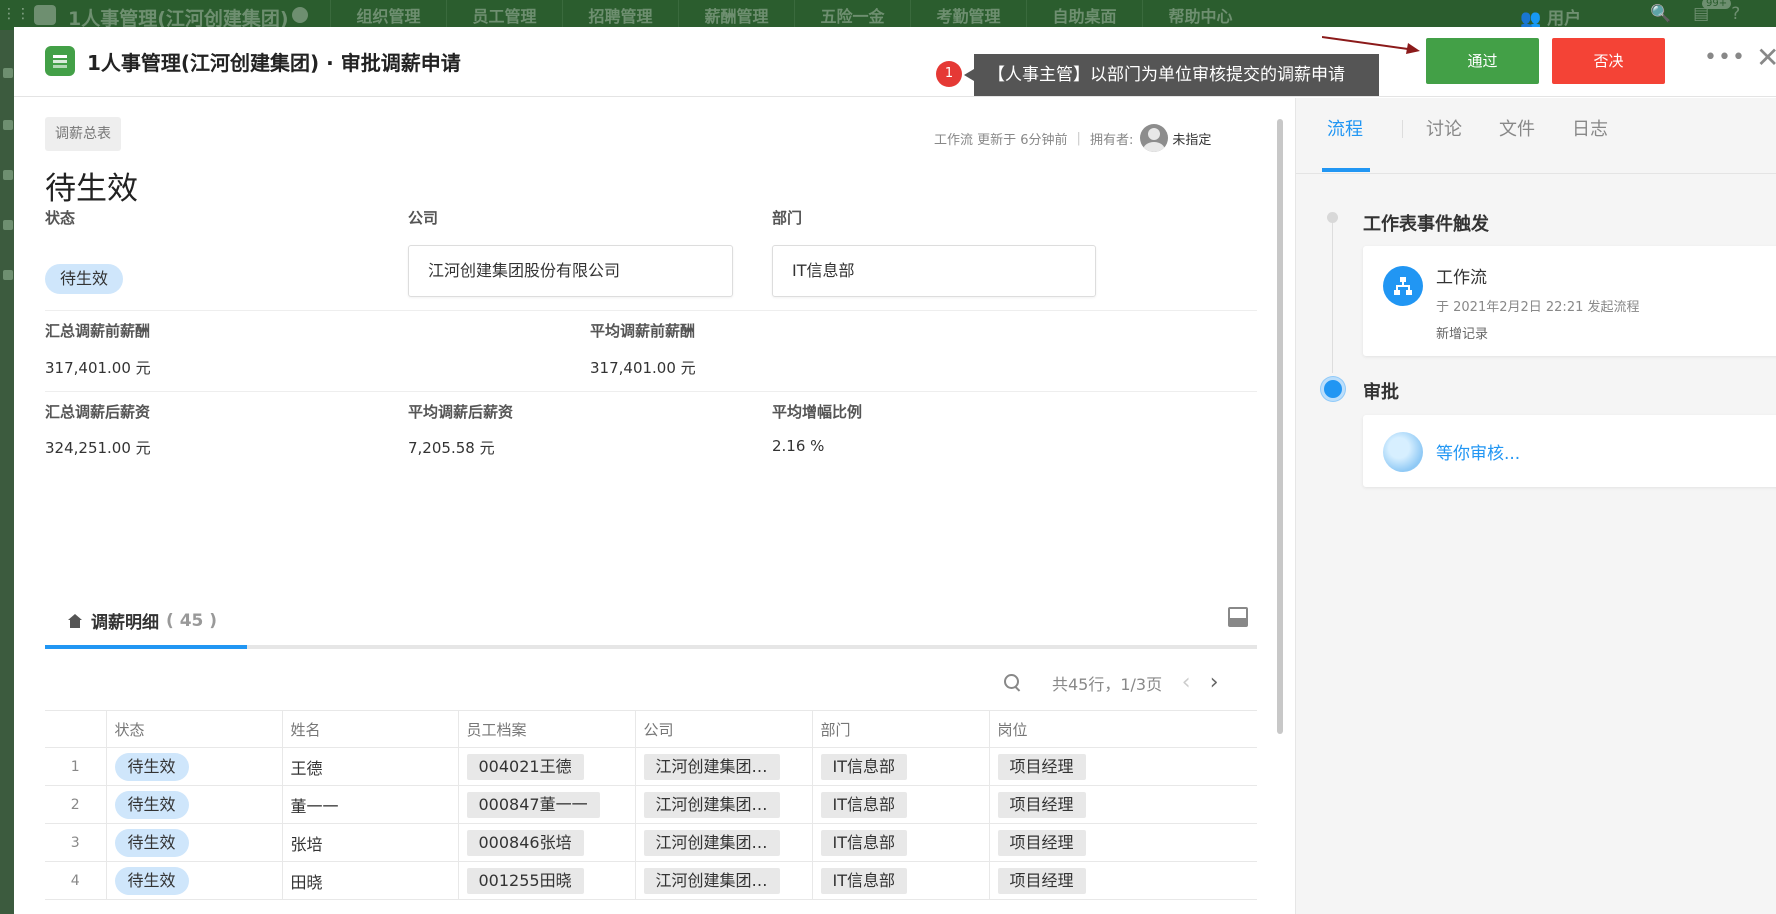 Image resolution: width=1776 pixels, height=914 pixels. What do you see at coordinates (83, 134) in the screenshot?
I see `sheet-tag: 调薪总表` at bounding box center [83, 134].